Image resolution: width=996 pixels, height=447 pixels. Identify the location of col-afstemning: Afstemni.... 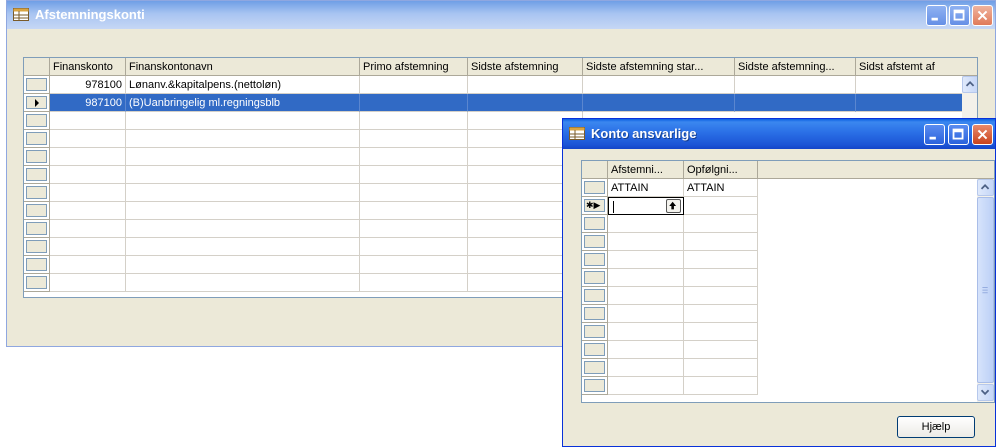
(646, 170).